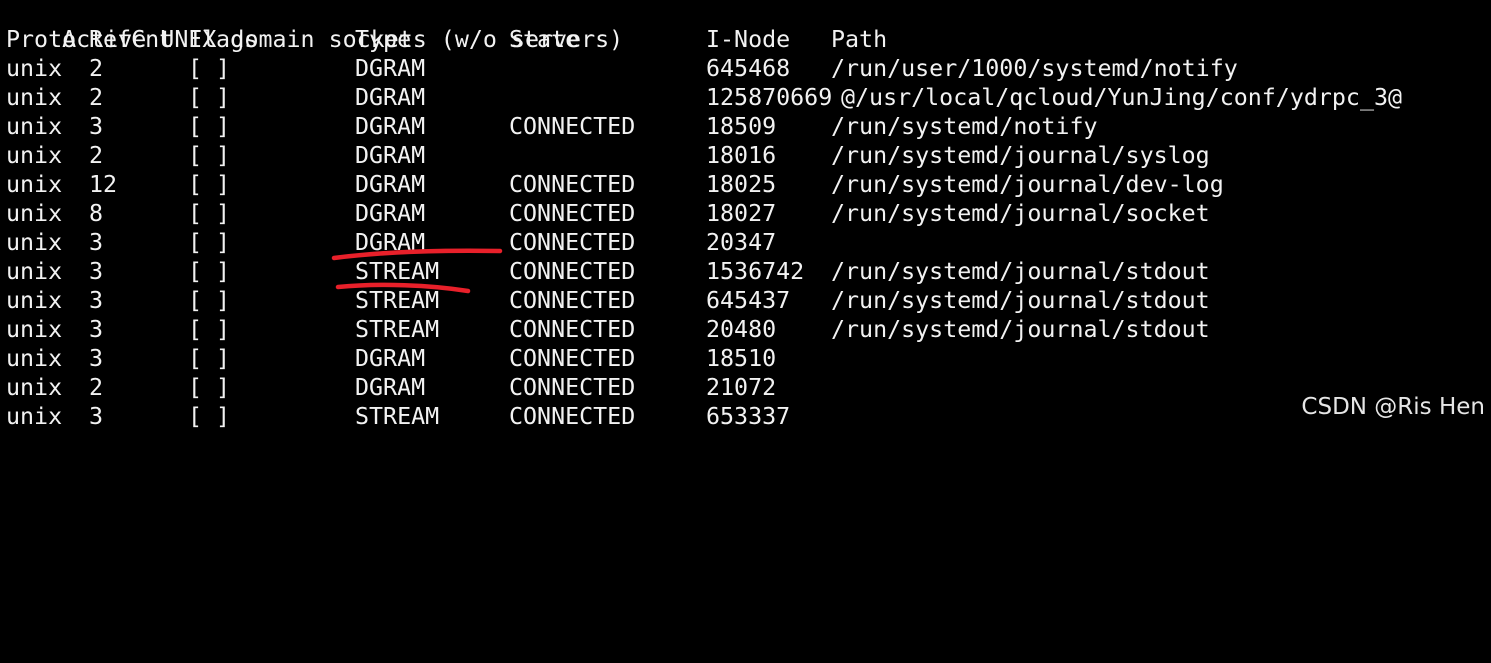 The height and width of the screenshot is (663, 1491). What do you see at coordinates (1122, 97) in the screenshot?
I see `cell-path: @/usr/local/qcloud/YunJing/conf/ydrpc_3@` at bounding box center [1122, 97].